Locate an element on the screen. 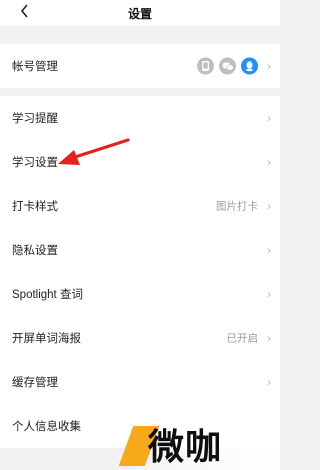 This screenshot has width=320, height=470. personal-info-collection-label: 个人信息收集 is located at coordinates (46, 427).